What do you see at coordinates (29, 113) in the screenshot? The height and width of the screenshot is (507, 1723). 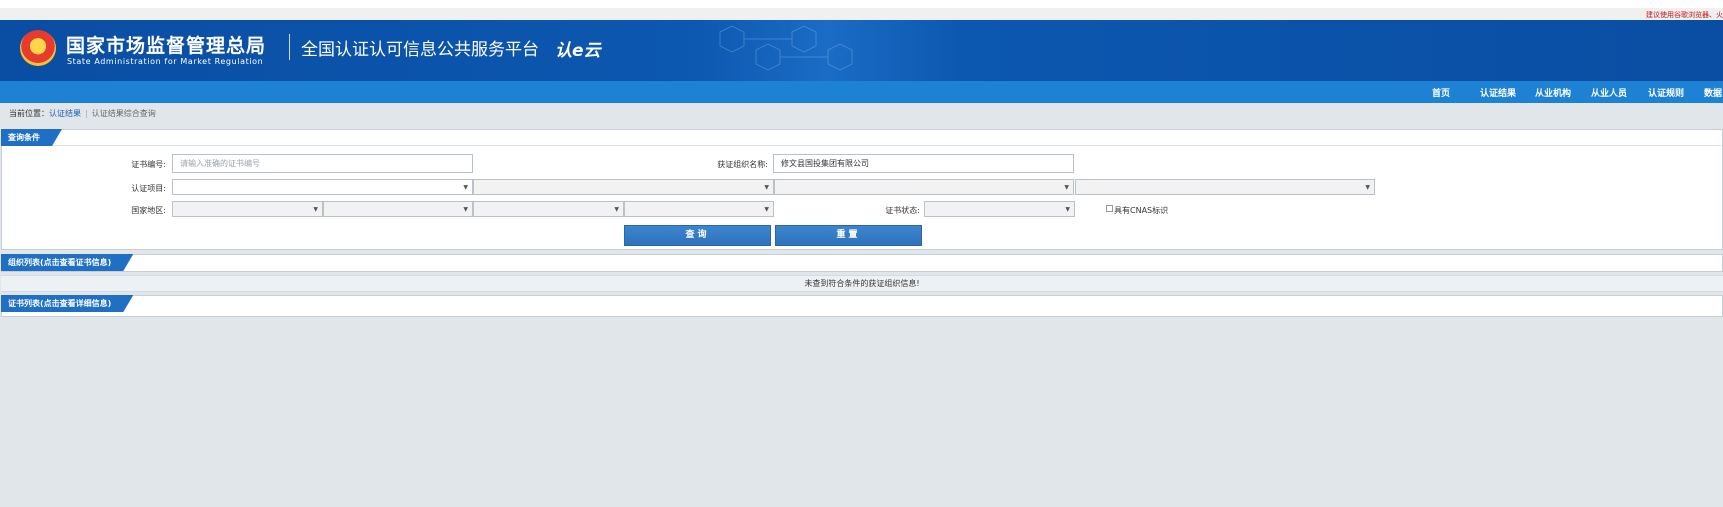 I see `breadcrumb-prefix: 当前位置：` at bounding box center [29, 113].